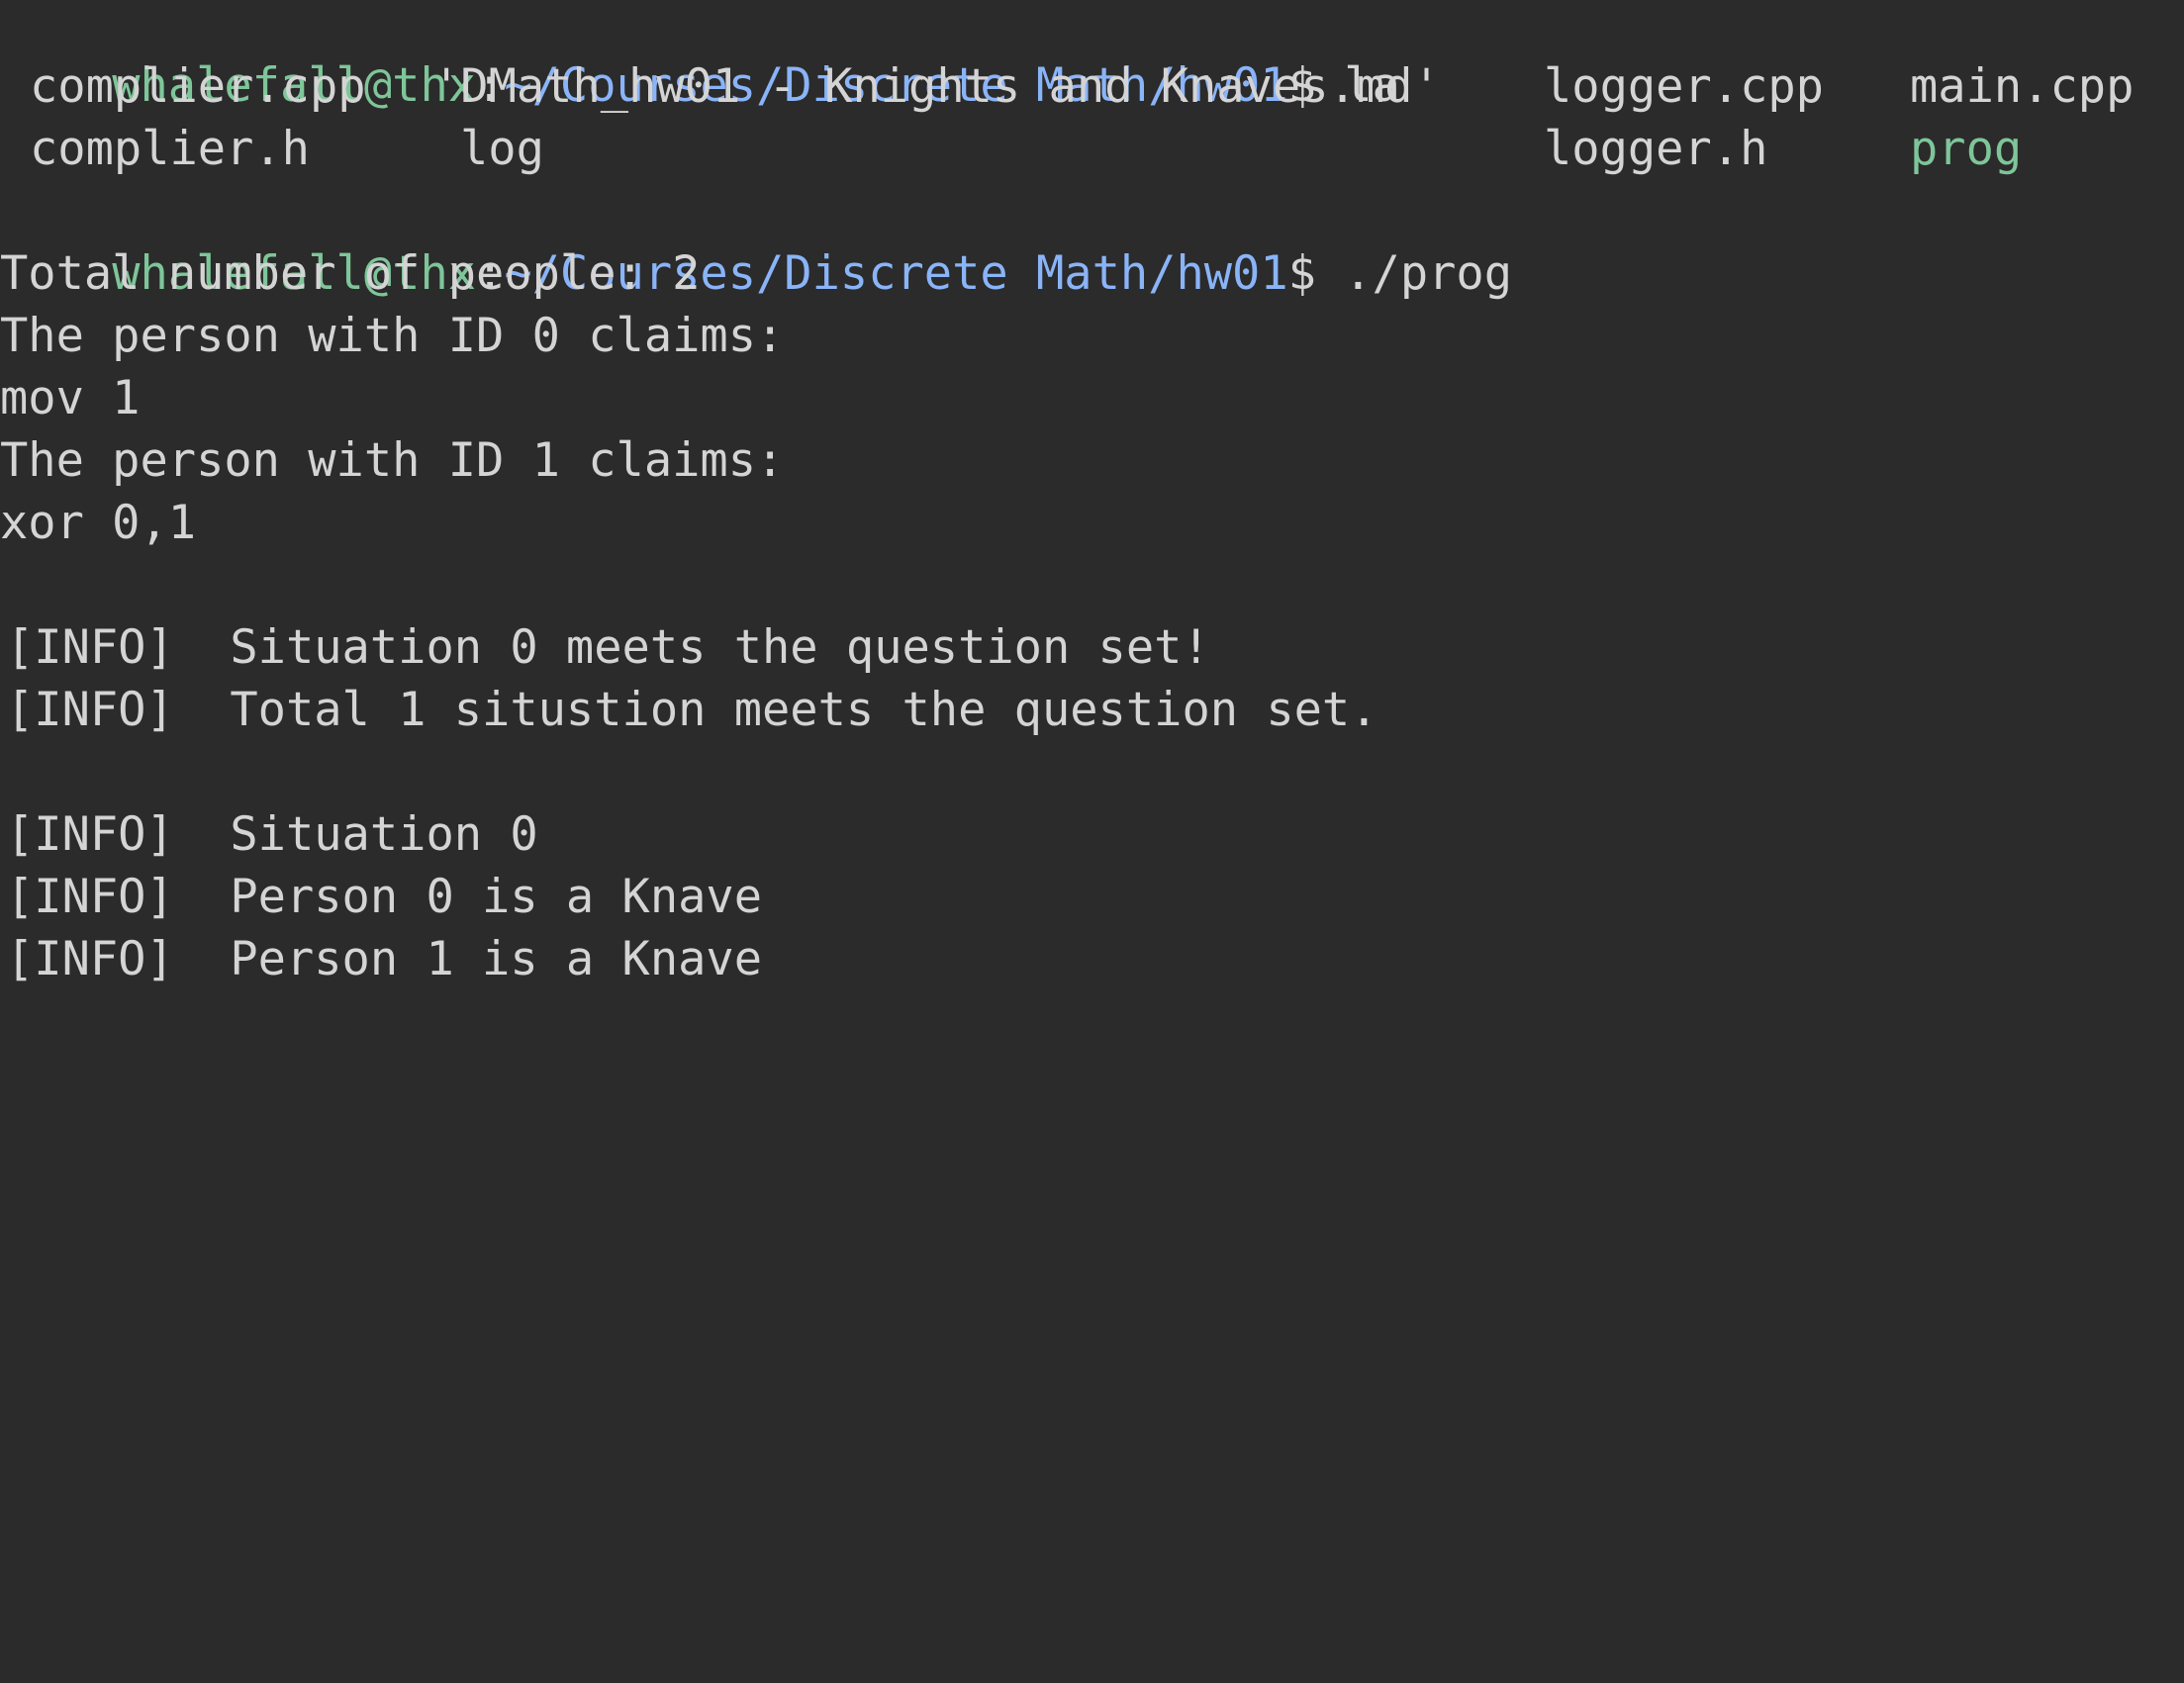  What do you see at coordinates (1656, 149) in the screenshot?
I see `file-entry: logger.h` at bounding box center [1656, 149].